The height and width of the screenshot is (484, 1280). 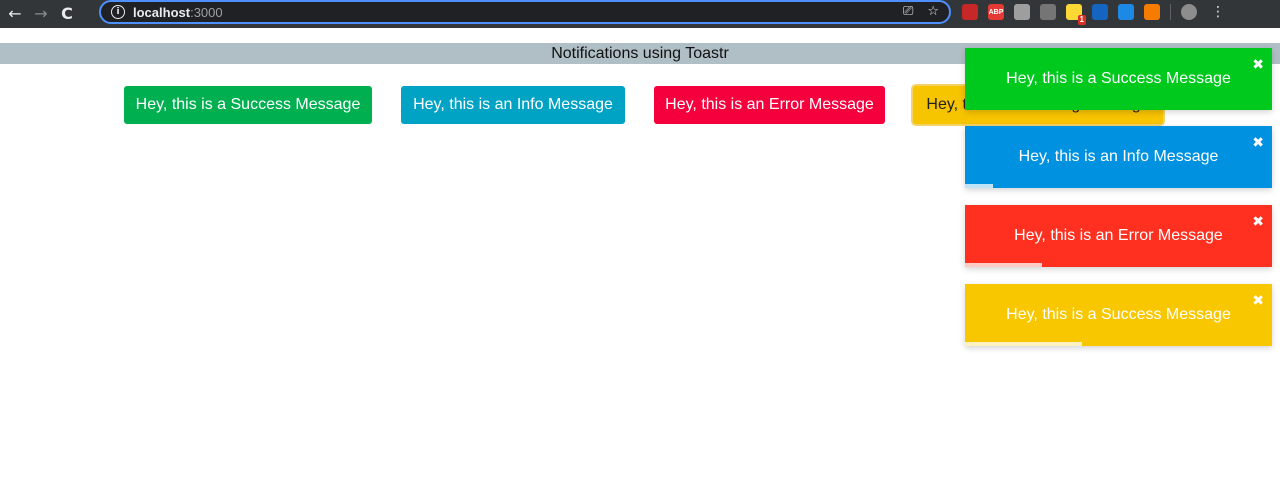 I want to click on extensions-bar: ABP 1 ⋮, so click(x=1093, y=14).